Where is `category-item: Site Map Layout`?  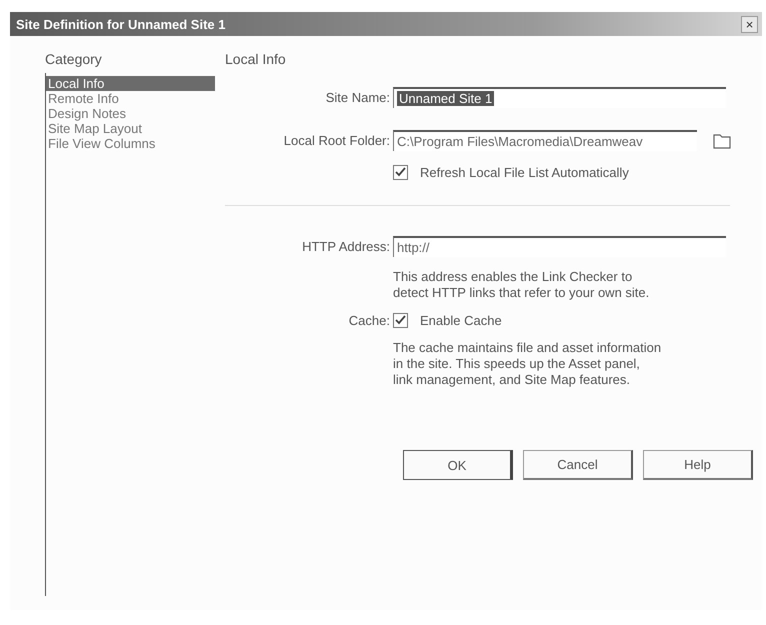
category-item: Site Map Layout is located at coordinates (130, 128).